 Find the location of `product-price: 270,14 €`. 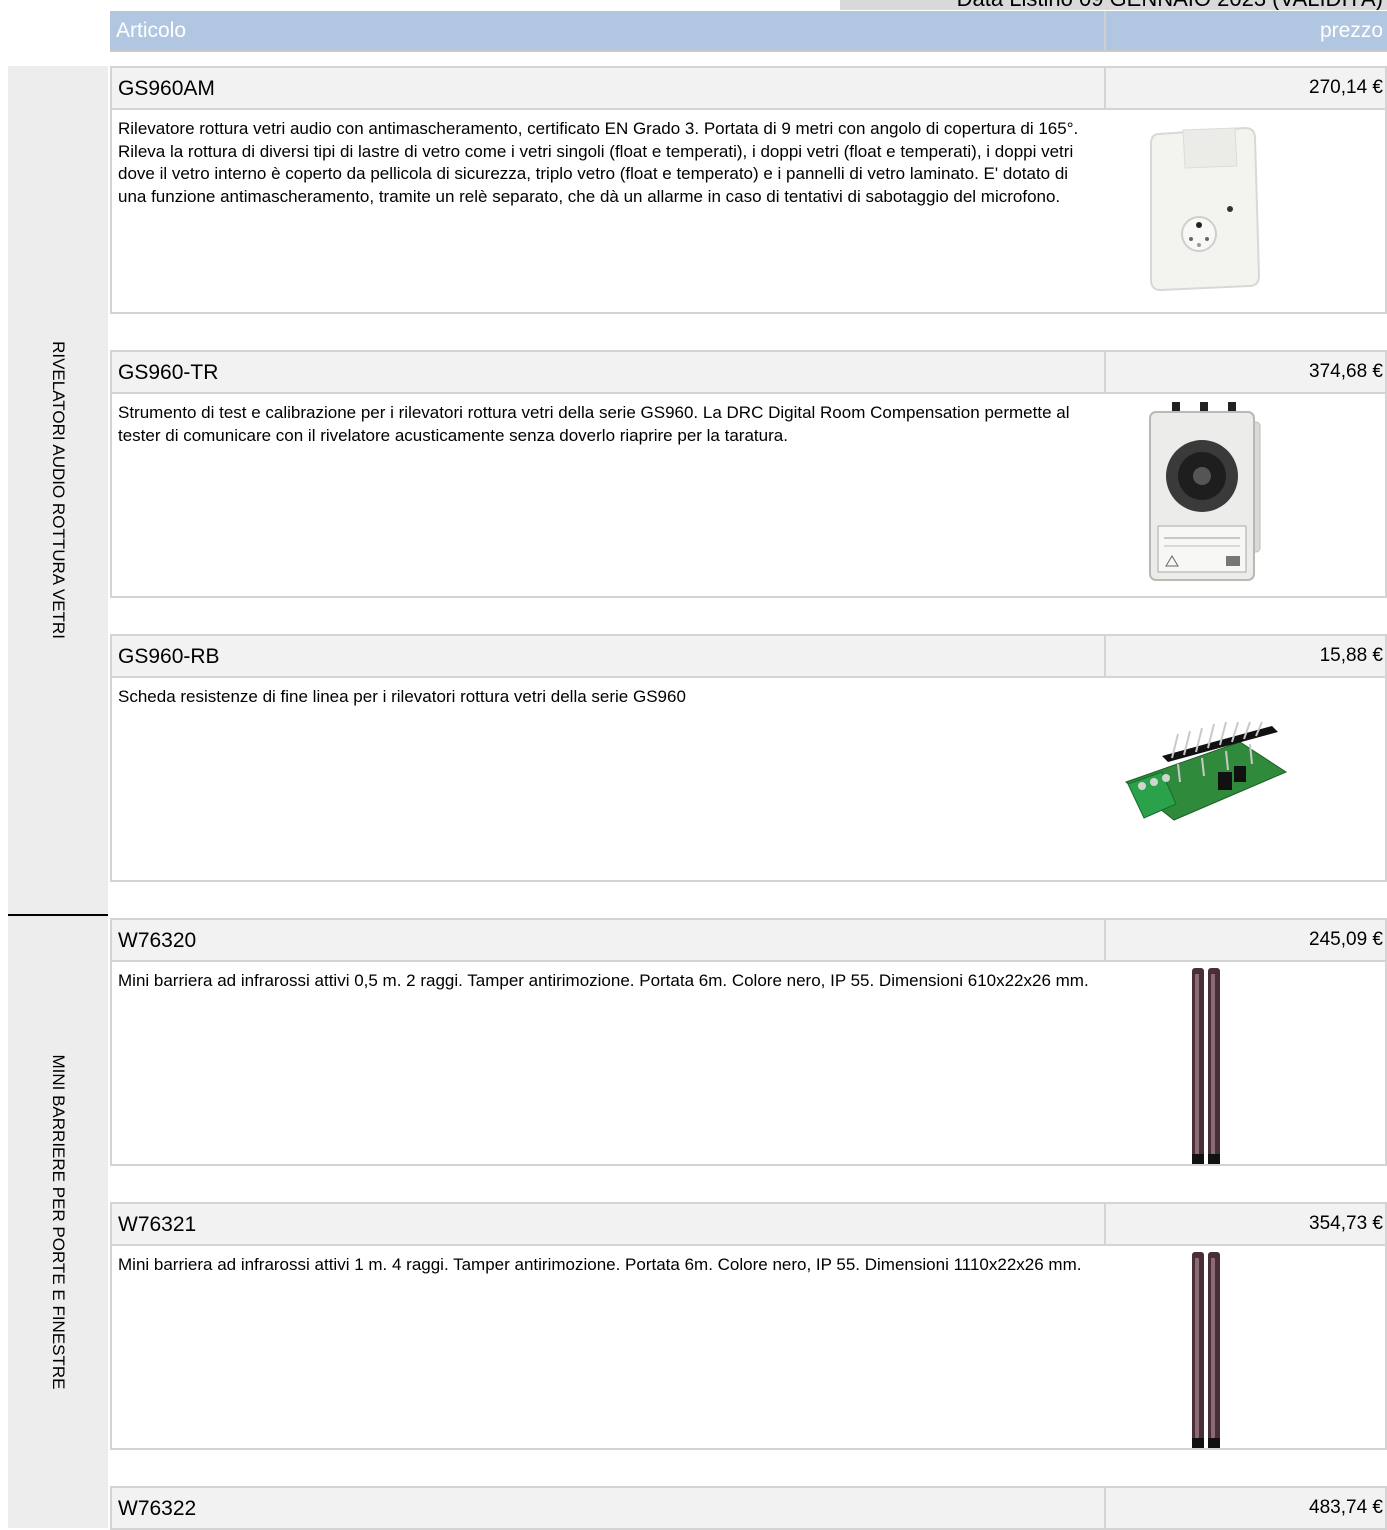

product-price: 270,14 € is located at coordinates (1346, 87).